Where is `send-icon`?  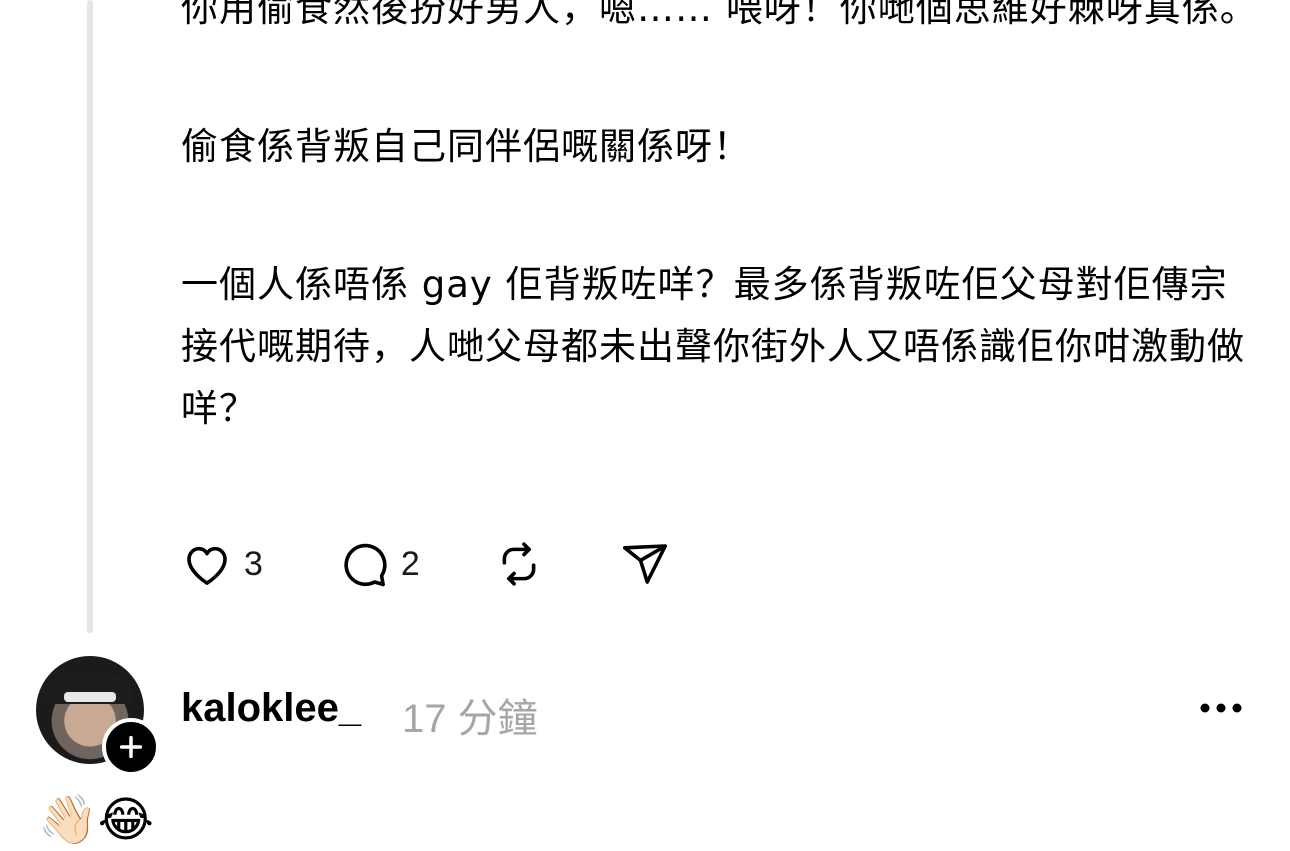
send-icon is located at coordinates (644, 564).